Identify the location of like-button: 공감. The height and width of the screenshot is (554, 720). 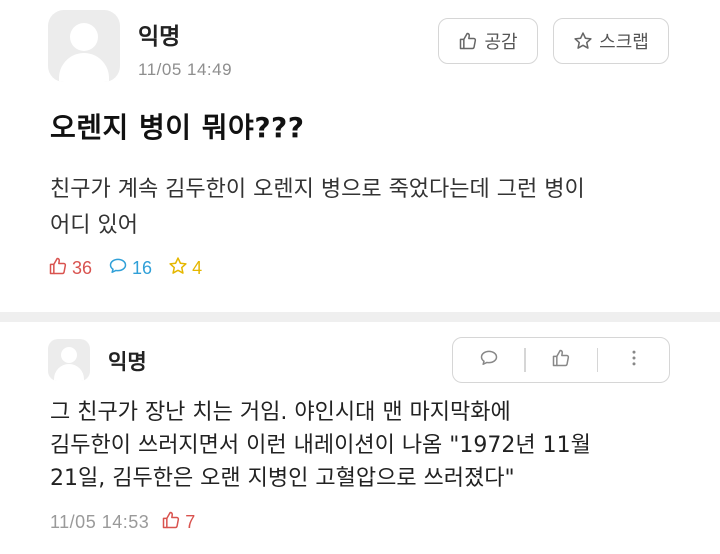
(488, 41).